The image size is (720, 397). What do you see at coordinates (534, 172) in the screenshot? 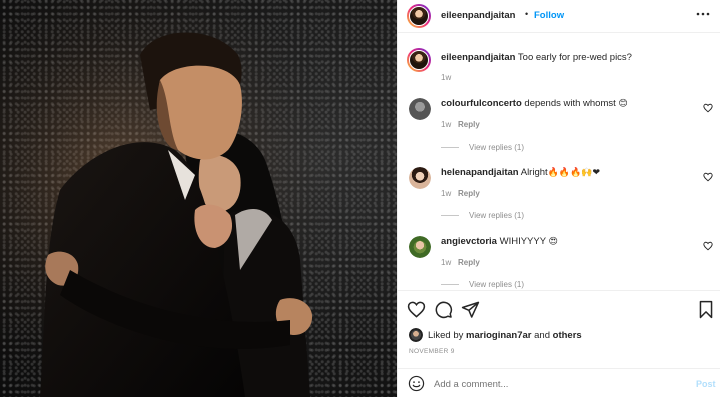
I see `comment-text: Alright` at bounding box center [534, 172].